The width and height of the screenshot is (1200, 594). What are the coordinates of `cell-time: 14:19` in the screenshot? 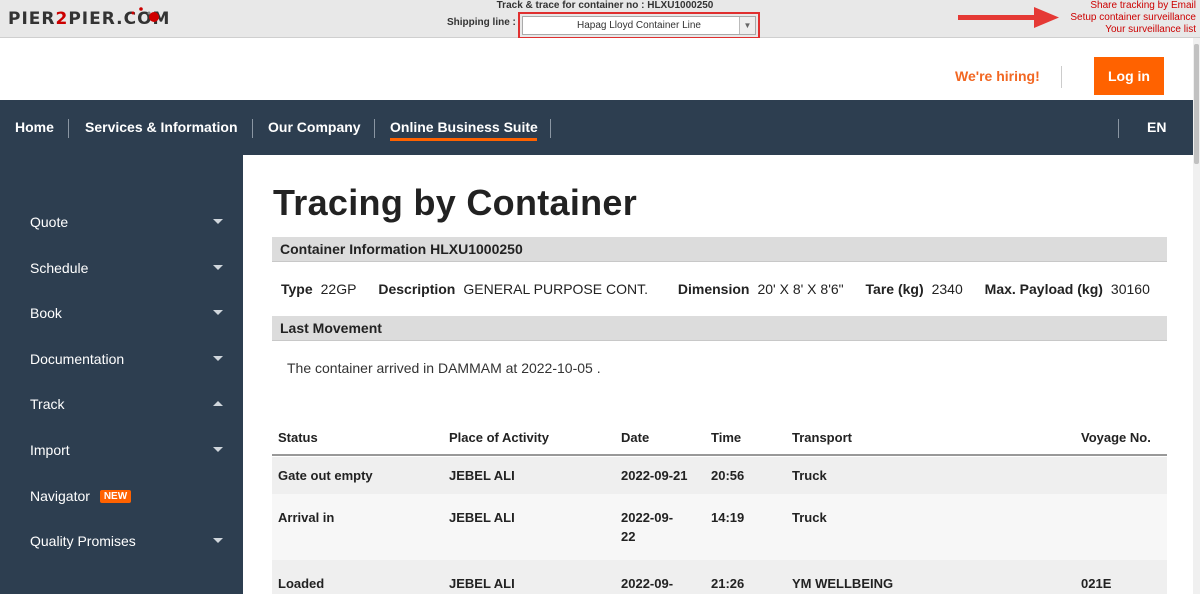 It's located at (728, 517).